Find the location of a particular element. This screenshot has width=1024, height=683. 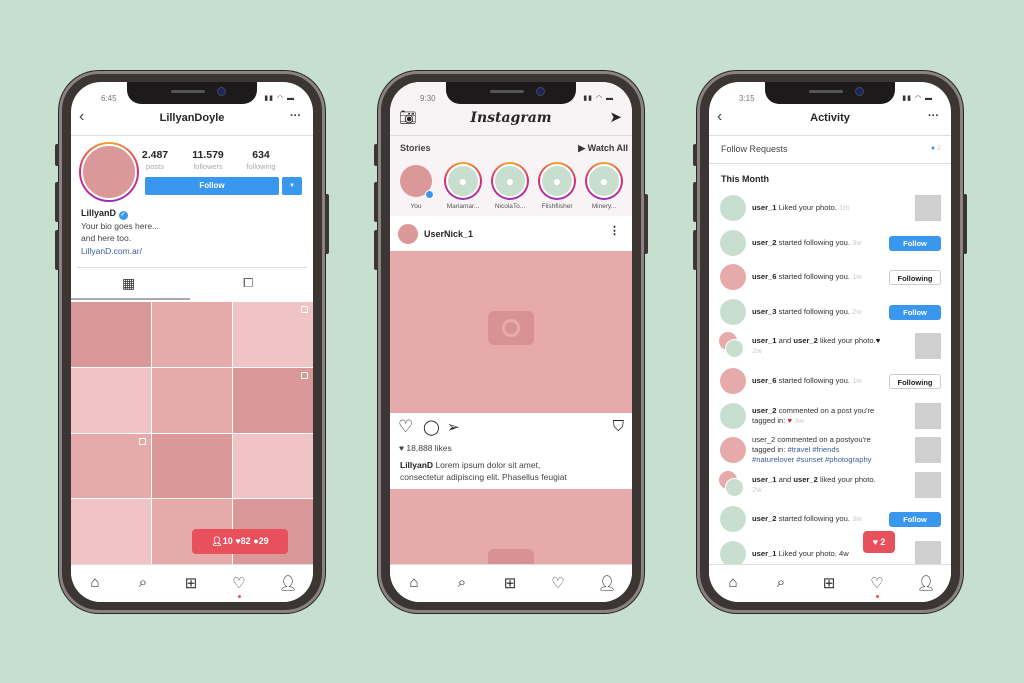

like-icon: ♡ is located at coordinates (405, 427).